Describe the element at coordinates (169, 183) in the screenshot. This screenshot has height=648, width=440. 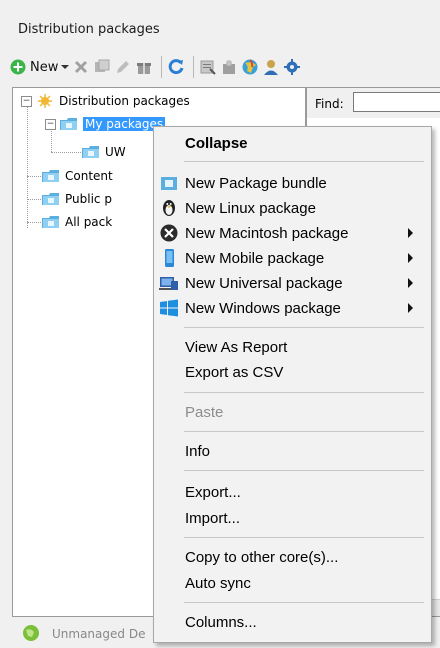
I see `package-bundle-icon` at that location.